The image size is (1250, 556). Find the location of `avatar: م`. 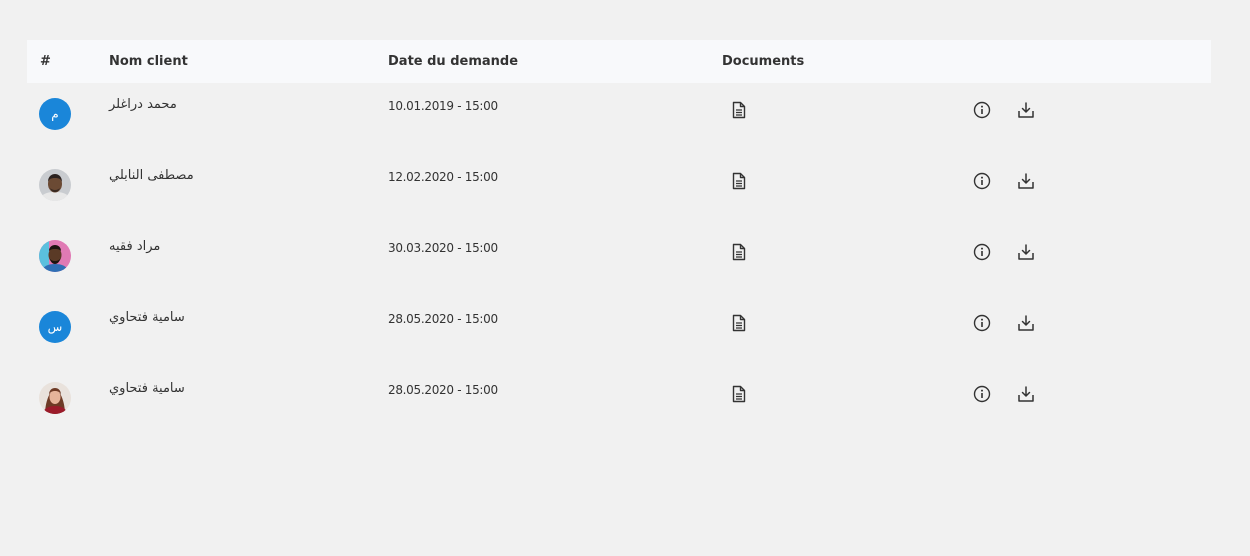

avatar: م is located at coordinates (55, 114).